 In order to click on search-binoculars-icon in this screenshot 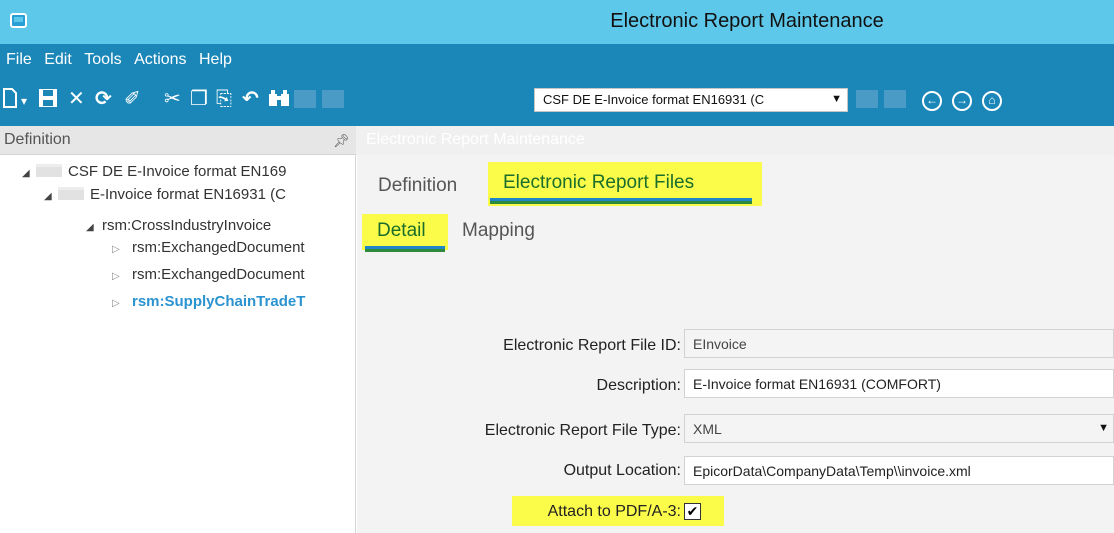, I will do `click(279, 100)`.